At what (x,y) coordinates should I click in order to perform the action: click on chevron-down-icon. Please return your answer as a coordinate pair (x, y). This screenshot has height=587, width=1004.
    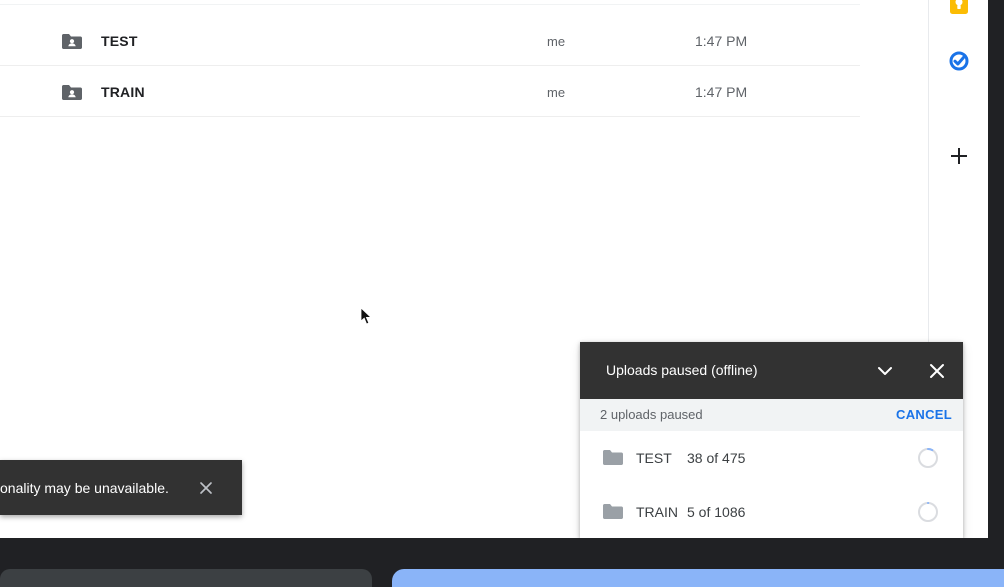
    Looking at the image, I should click on (885, 371).